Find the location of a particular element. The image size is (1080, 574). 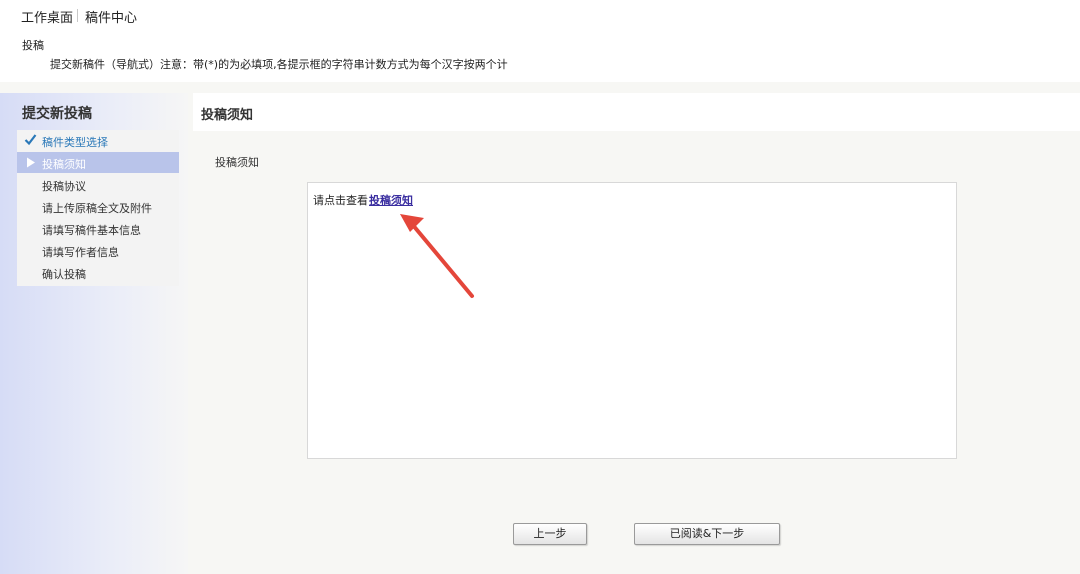

step-label: 请填写作者信息 is located at coordinates (80, 252).